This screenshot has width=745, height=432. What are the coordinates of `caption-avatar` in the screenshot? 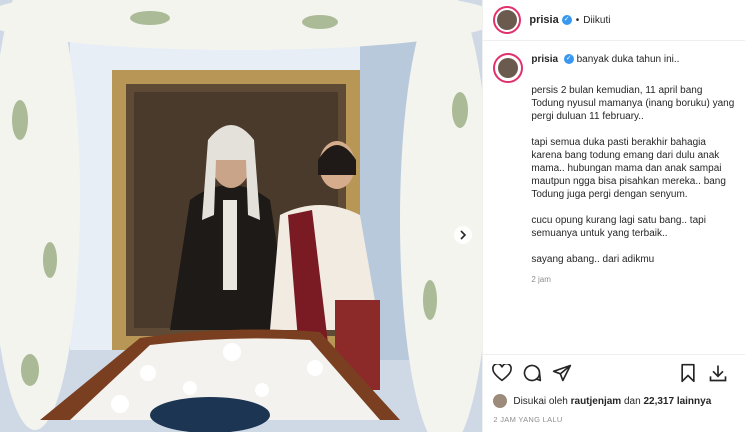 It's located at (508, 68).